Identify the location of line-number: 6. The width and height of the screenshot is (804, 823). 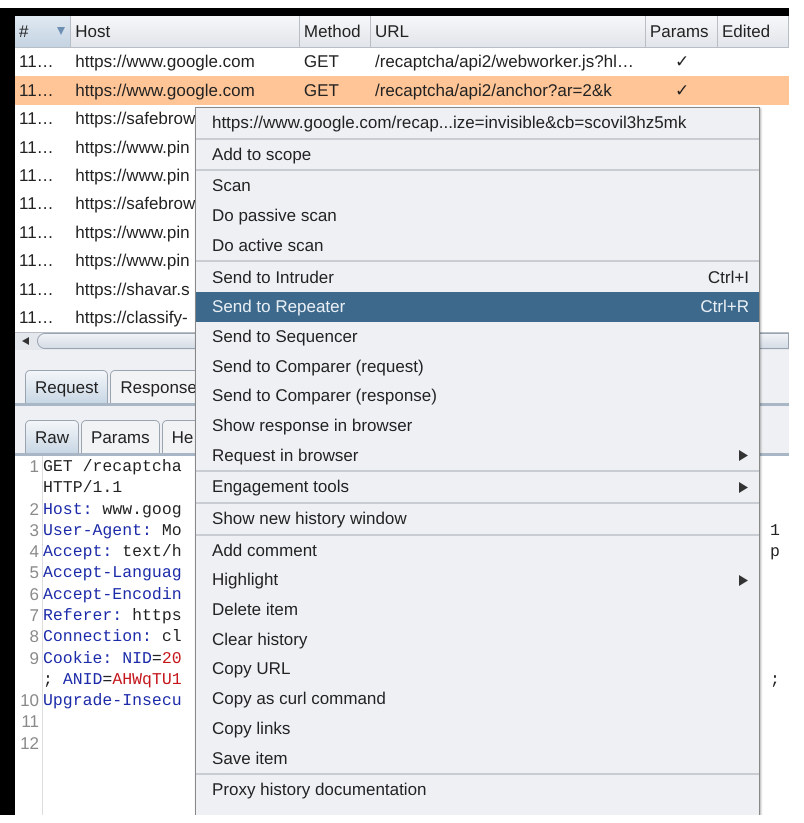
(34, 594).